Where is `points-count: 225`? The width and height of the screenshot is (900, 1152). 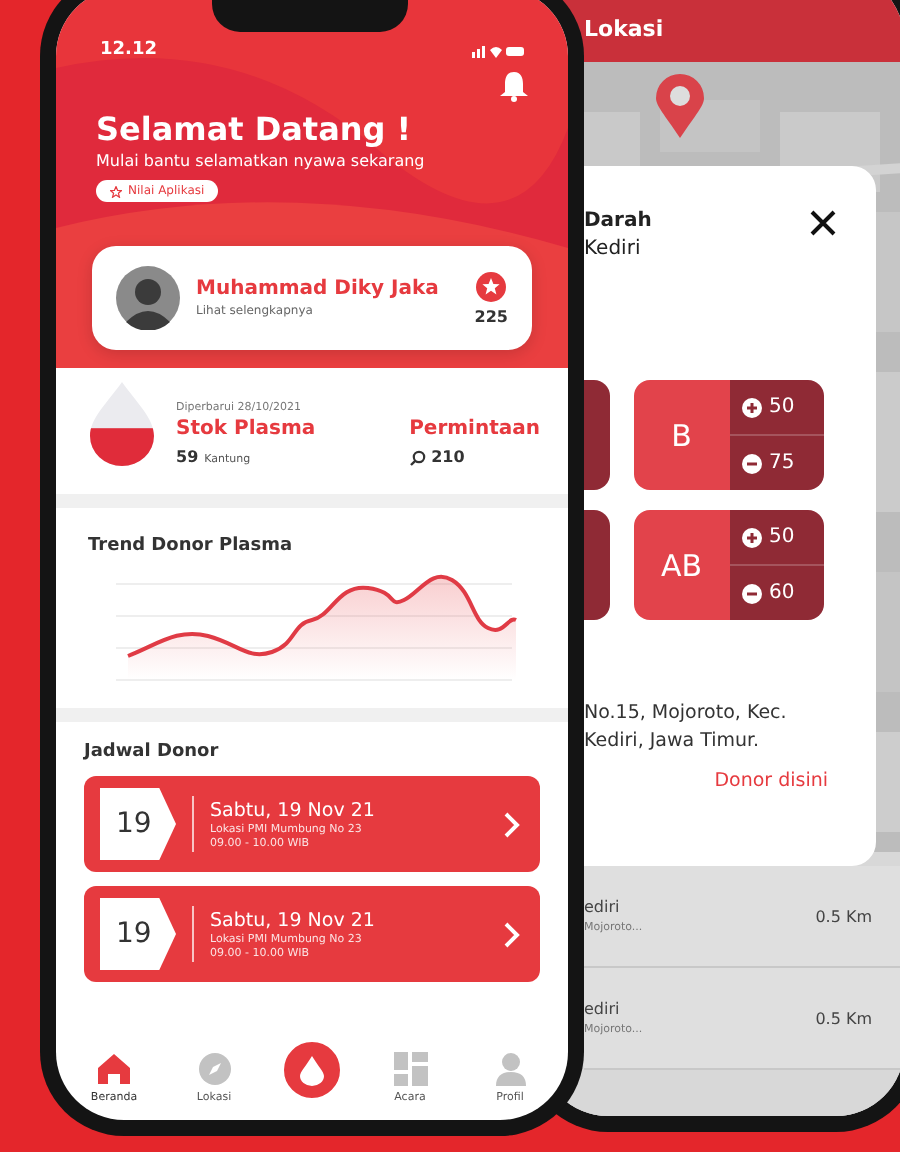
points-count: 225 is located at coordinates (491, 316).